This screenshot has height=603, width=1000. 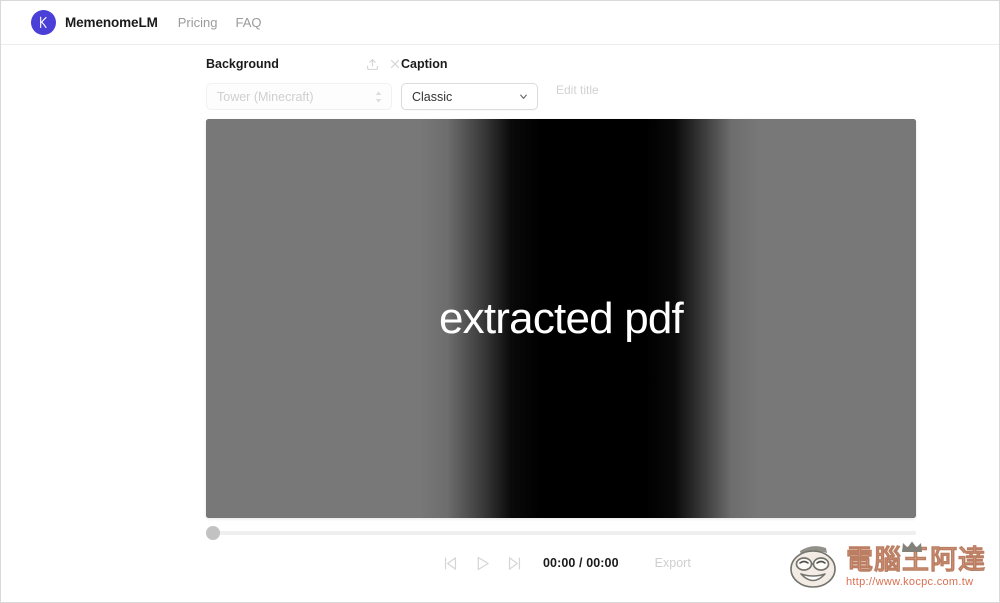 I want to click on top-navbar: MemenomeLM Pricing FAQ, so click(x=500, y=23).